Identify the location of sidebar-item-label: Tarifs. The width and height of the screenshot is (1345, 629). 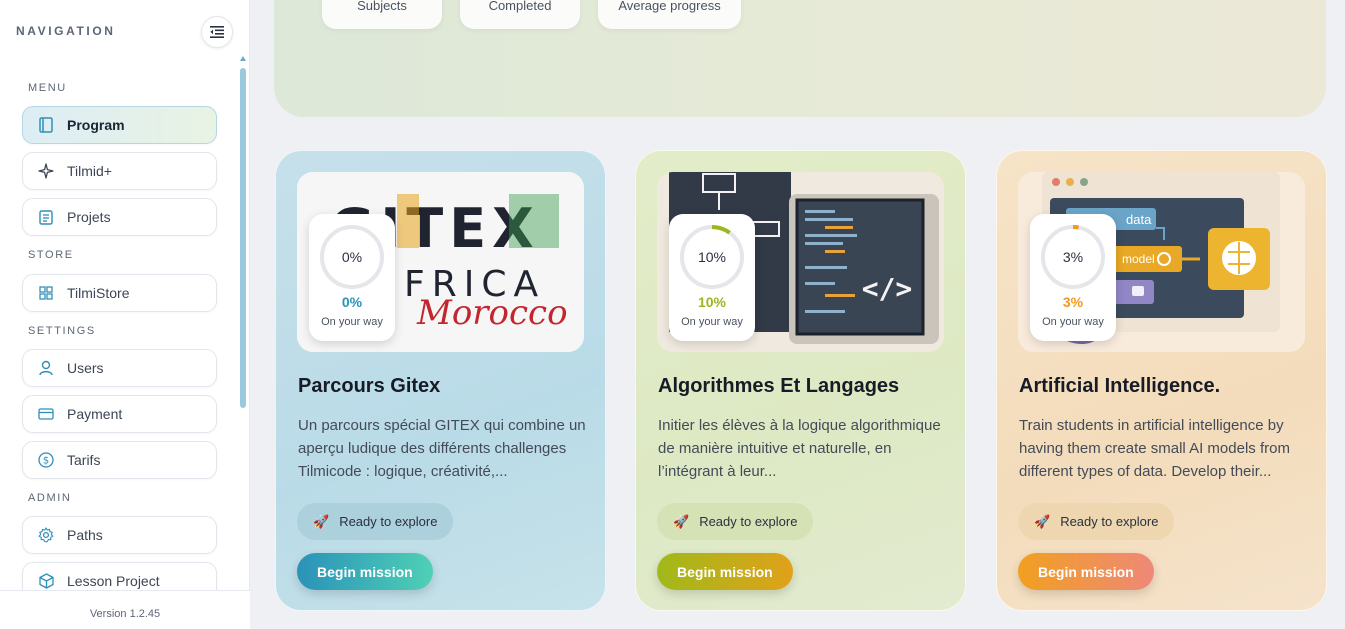
(84, 460).